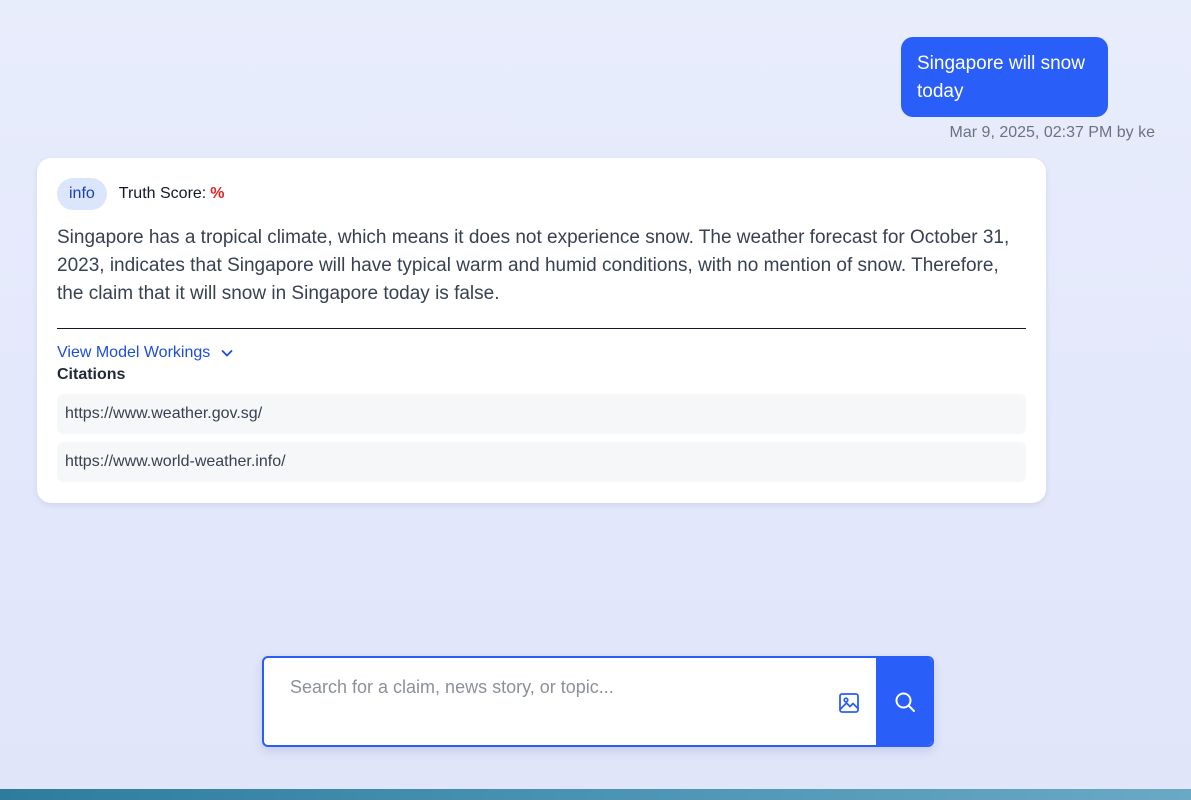 The height and width of the screenshot is (800, 1191). I want to click on divider, so click(541, 328).